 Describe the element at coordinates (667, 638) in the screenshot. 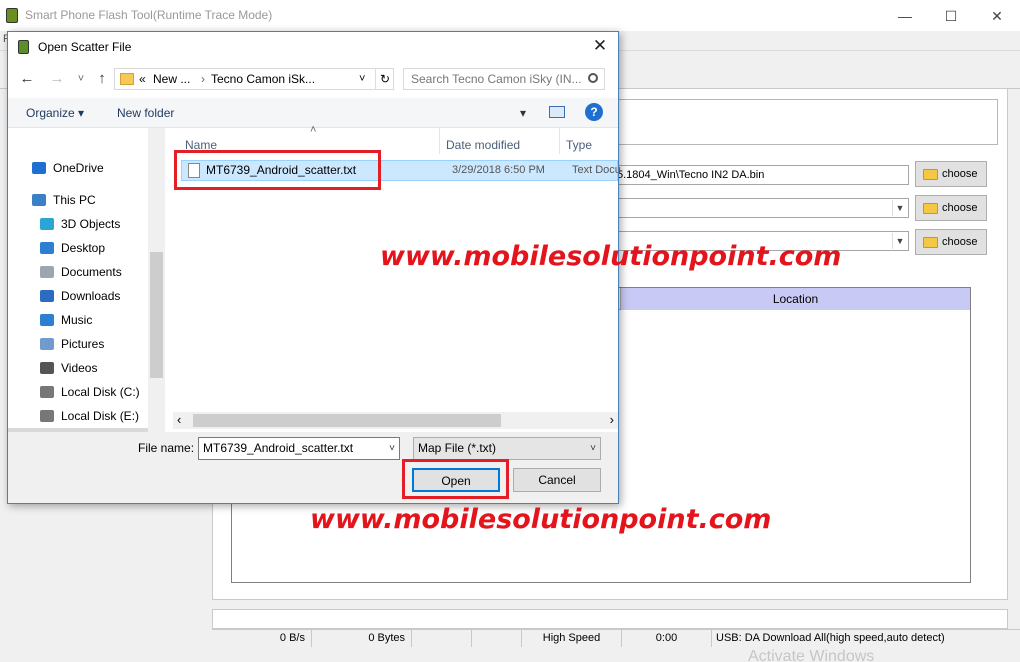

I see `status-time: 0:00` at that location.